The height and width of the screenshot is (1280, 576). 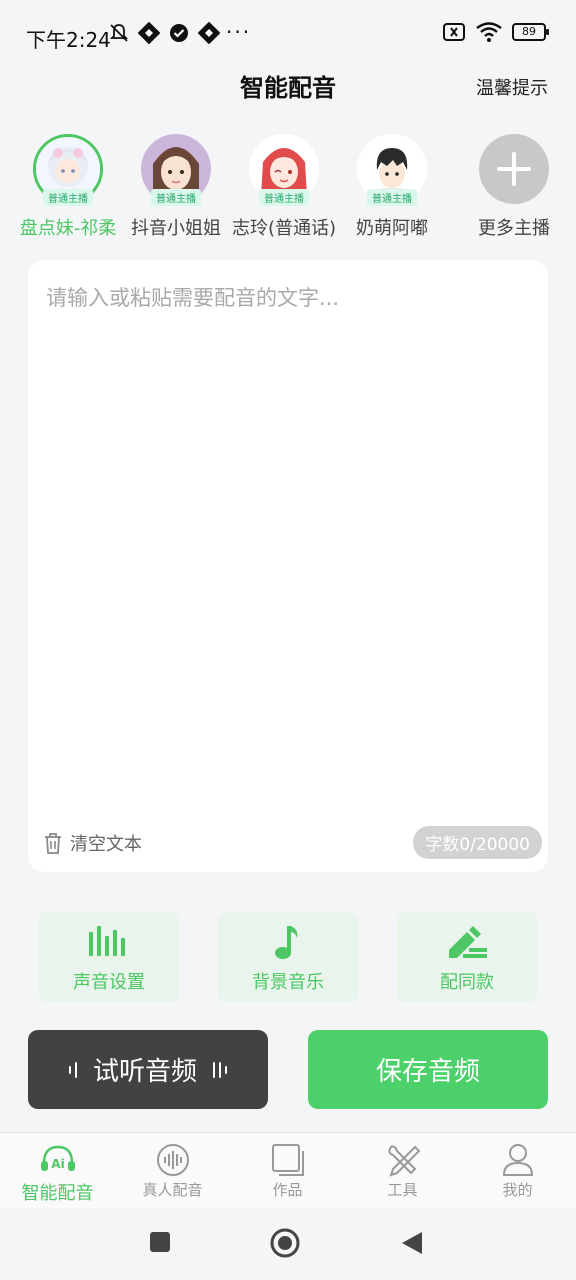 I want to click on tools-icon, so click(x=403, y=1161).